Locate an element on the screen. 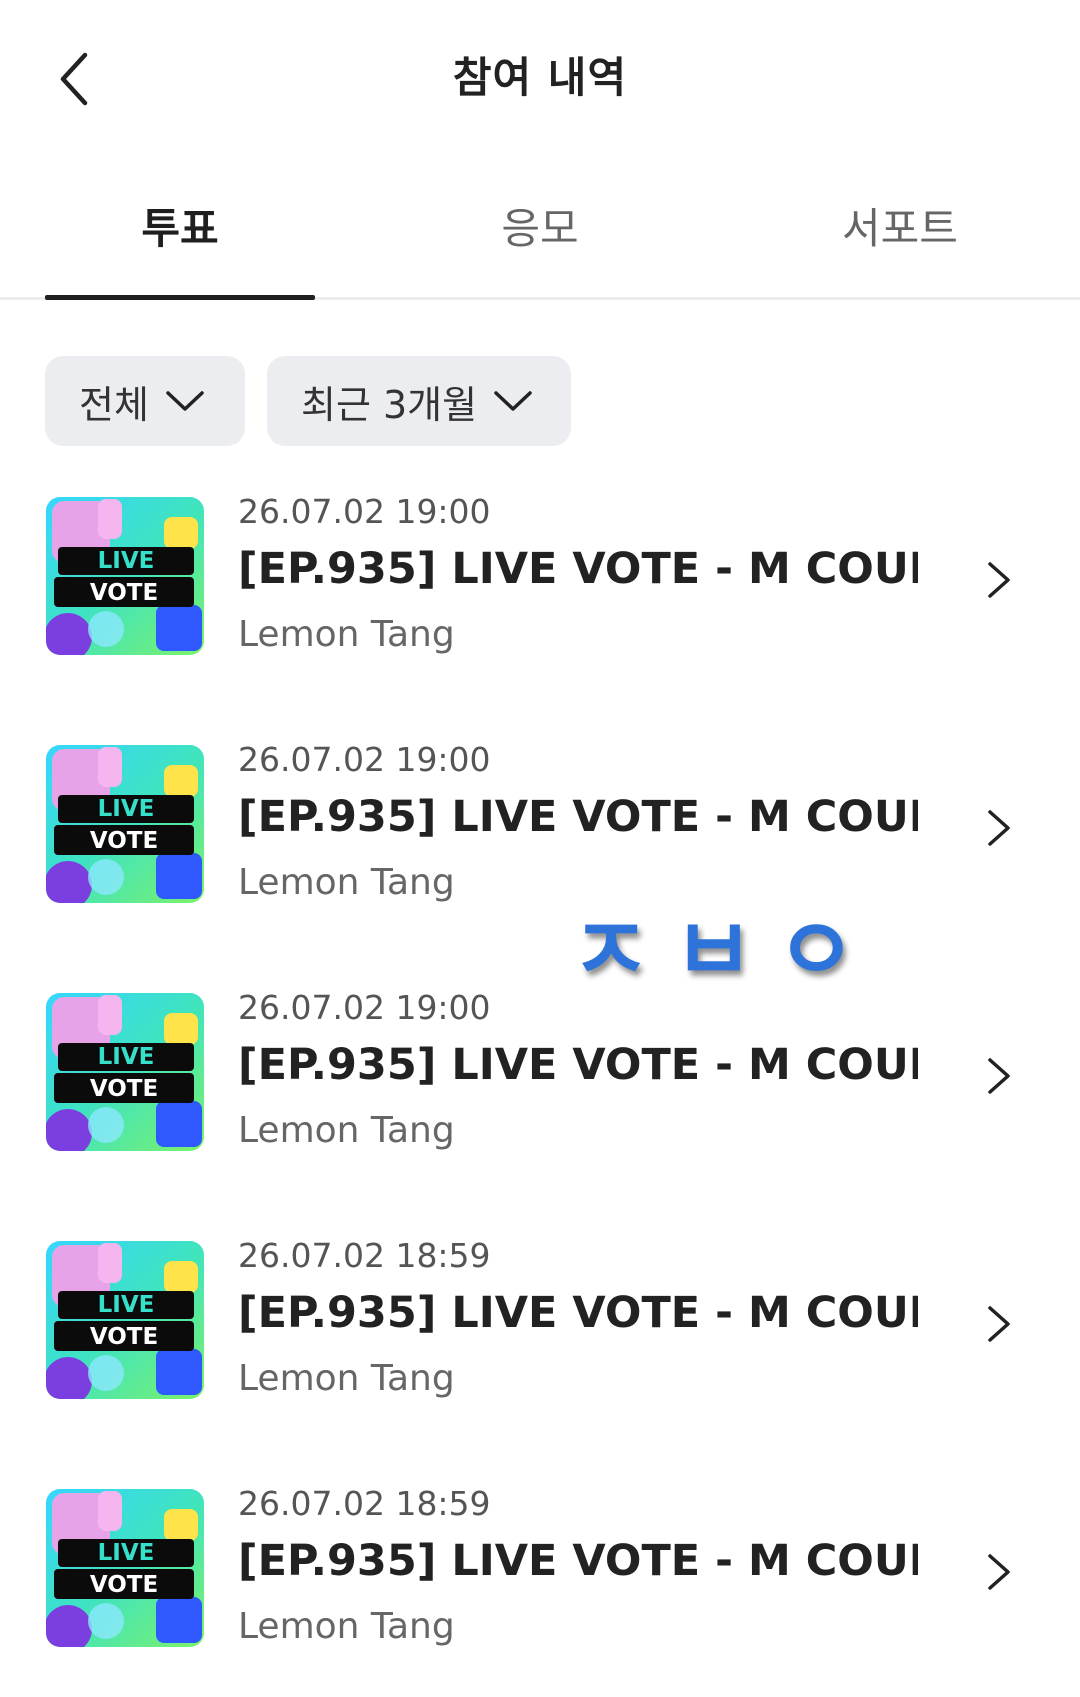 This screenshot has width=1080, height=1697. filter-category-label: 전체 is located at coordinates (114, 404).